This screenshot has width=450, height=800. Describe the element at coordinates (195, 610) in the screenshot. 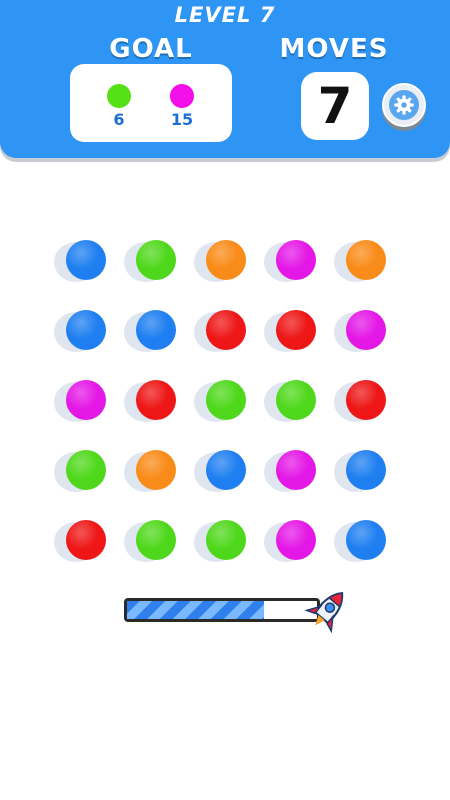

I see `progress-fill` at that location.